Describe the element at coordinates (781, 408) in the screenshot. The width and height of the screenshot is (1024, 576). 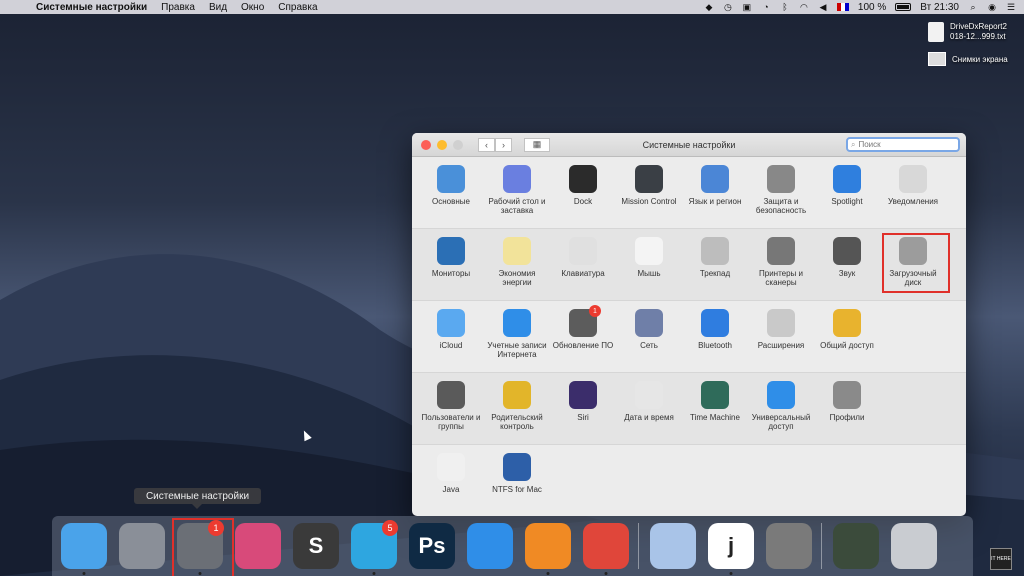
I see `pane-accessibility: Универсальный доступ` at that location.